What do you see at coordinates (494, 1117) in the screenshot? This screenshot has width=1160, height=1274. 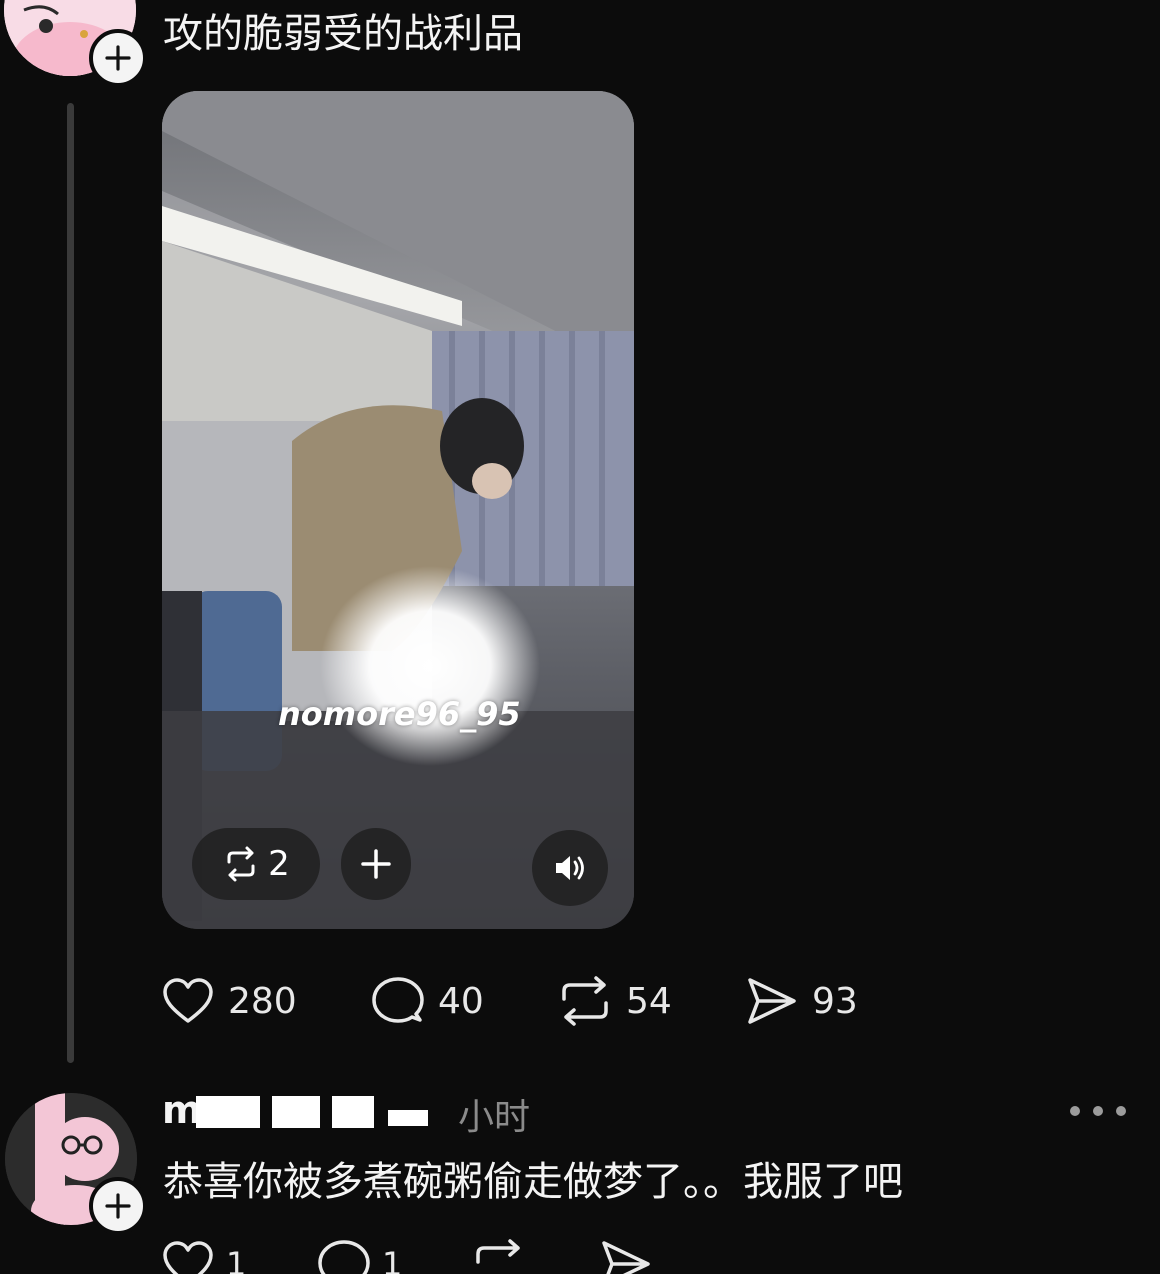 I see `reply-timestamp: 小时` at bounding box center [494, 1117].